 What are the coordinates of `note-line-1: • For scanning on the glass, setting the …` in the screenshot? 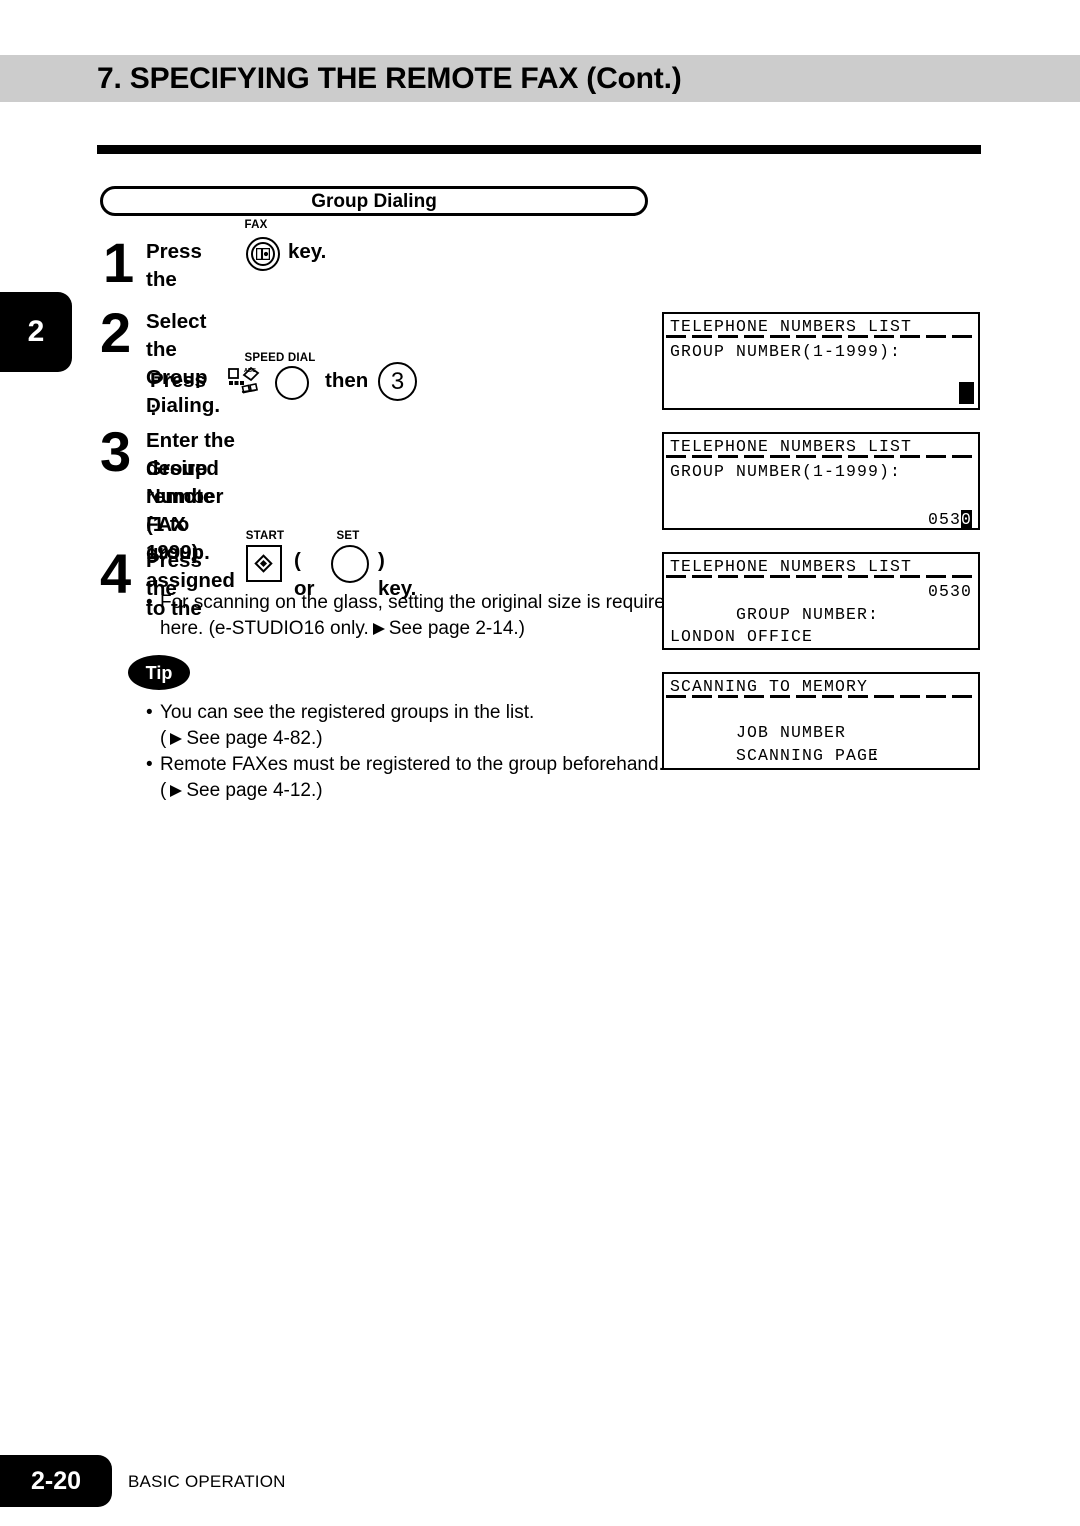 It's located at (410, 603).